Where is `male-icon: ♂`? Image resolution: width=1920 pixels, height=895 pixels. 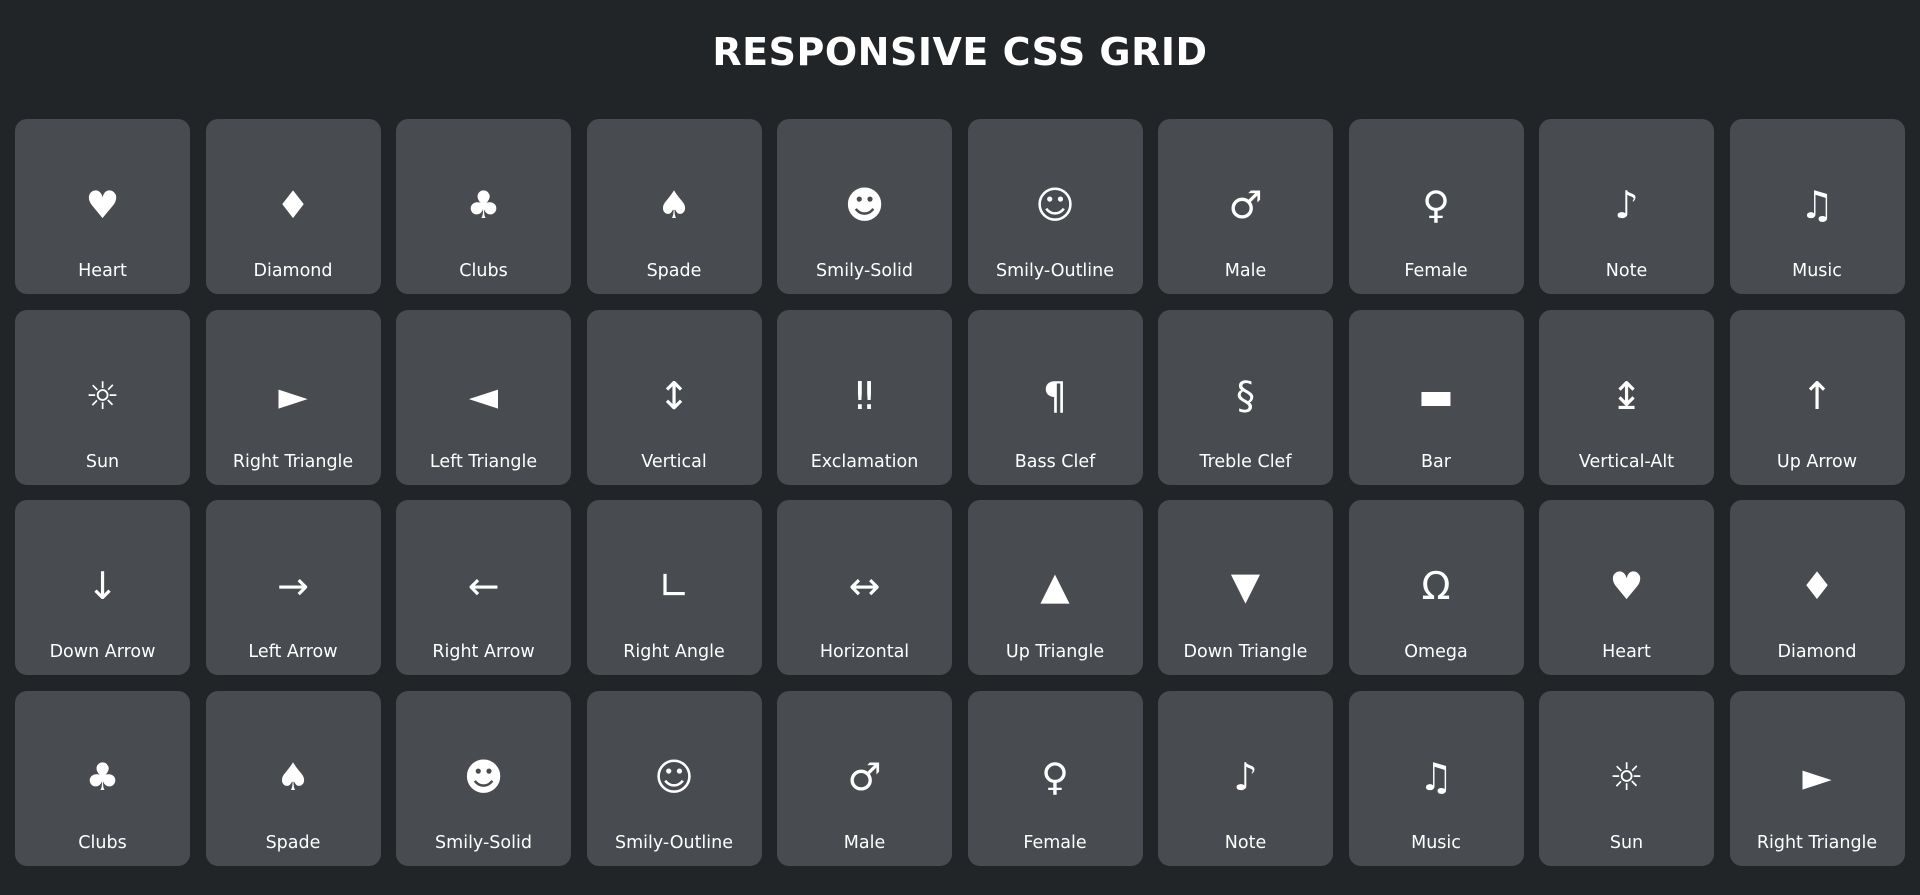
male-icon: ♂ is located at coordinates (1245, 205).